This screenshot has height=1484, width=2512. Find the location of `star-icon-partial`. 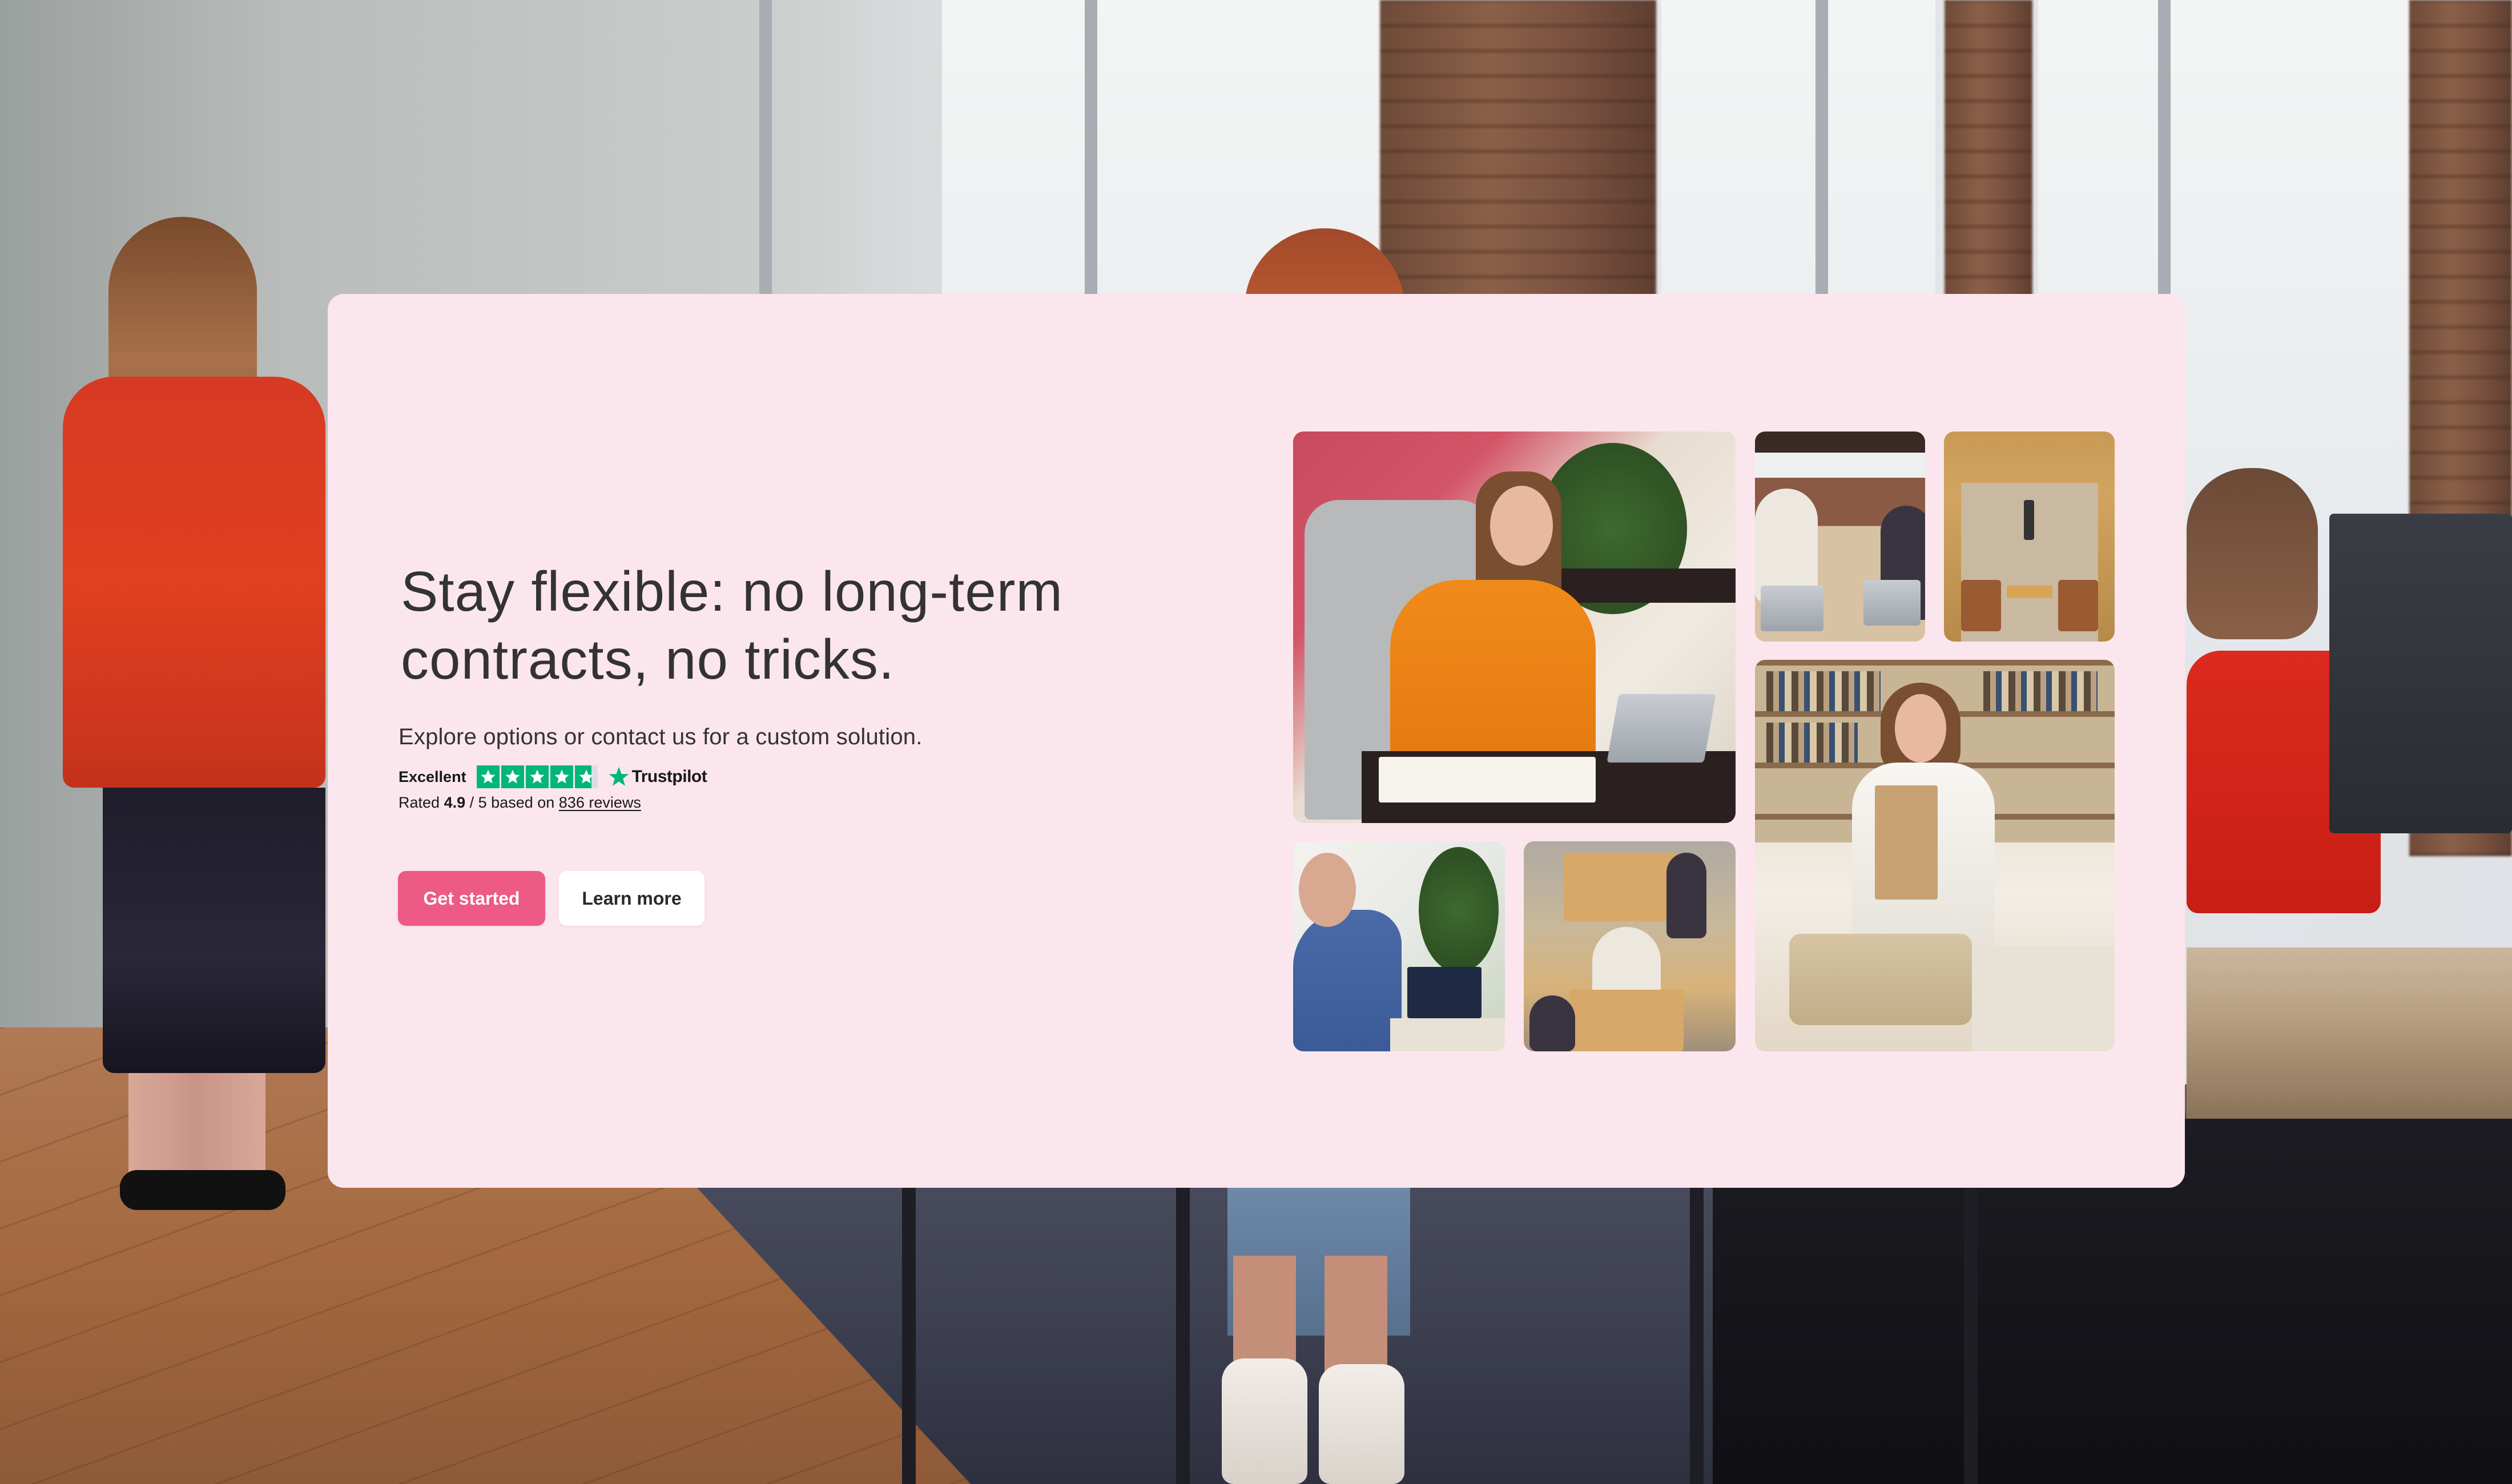

star-icon-partial is located at coordinates (586, 776).